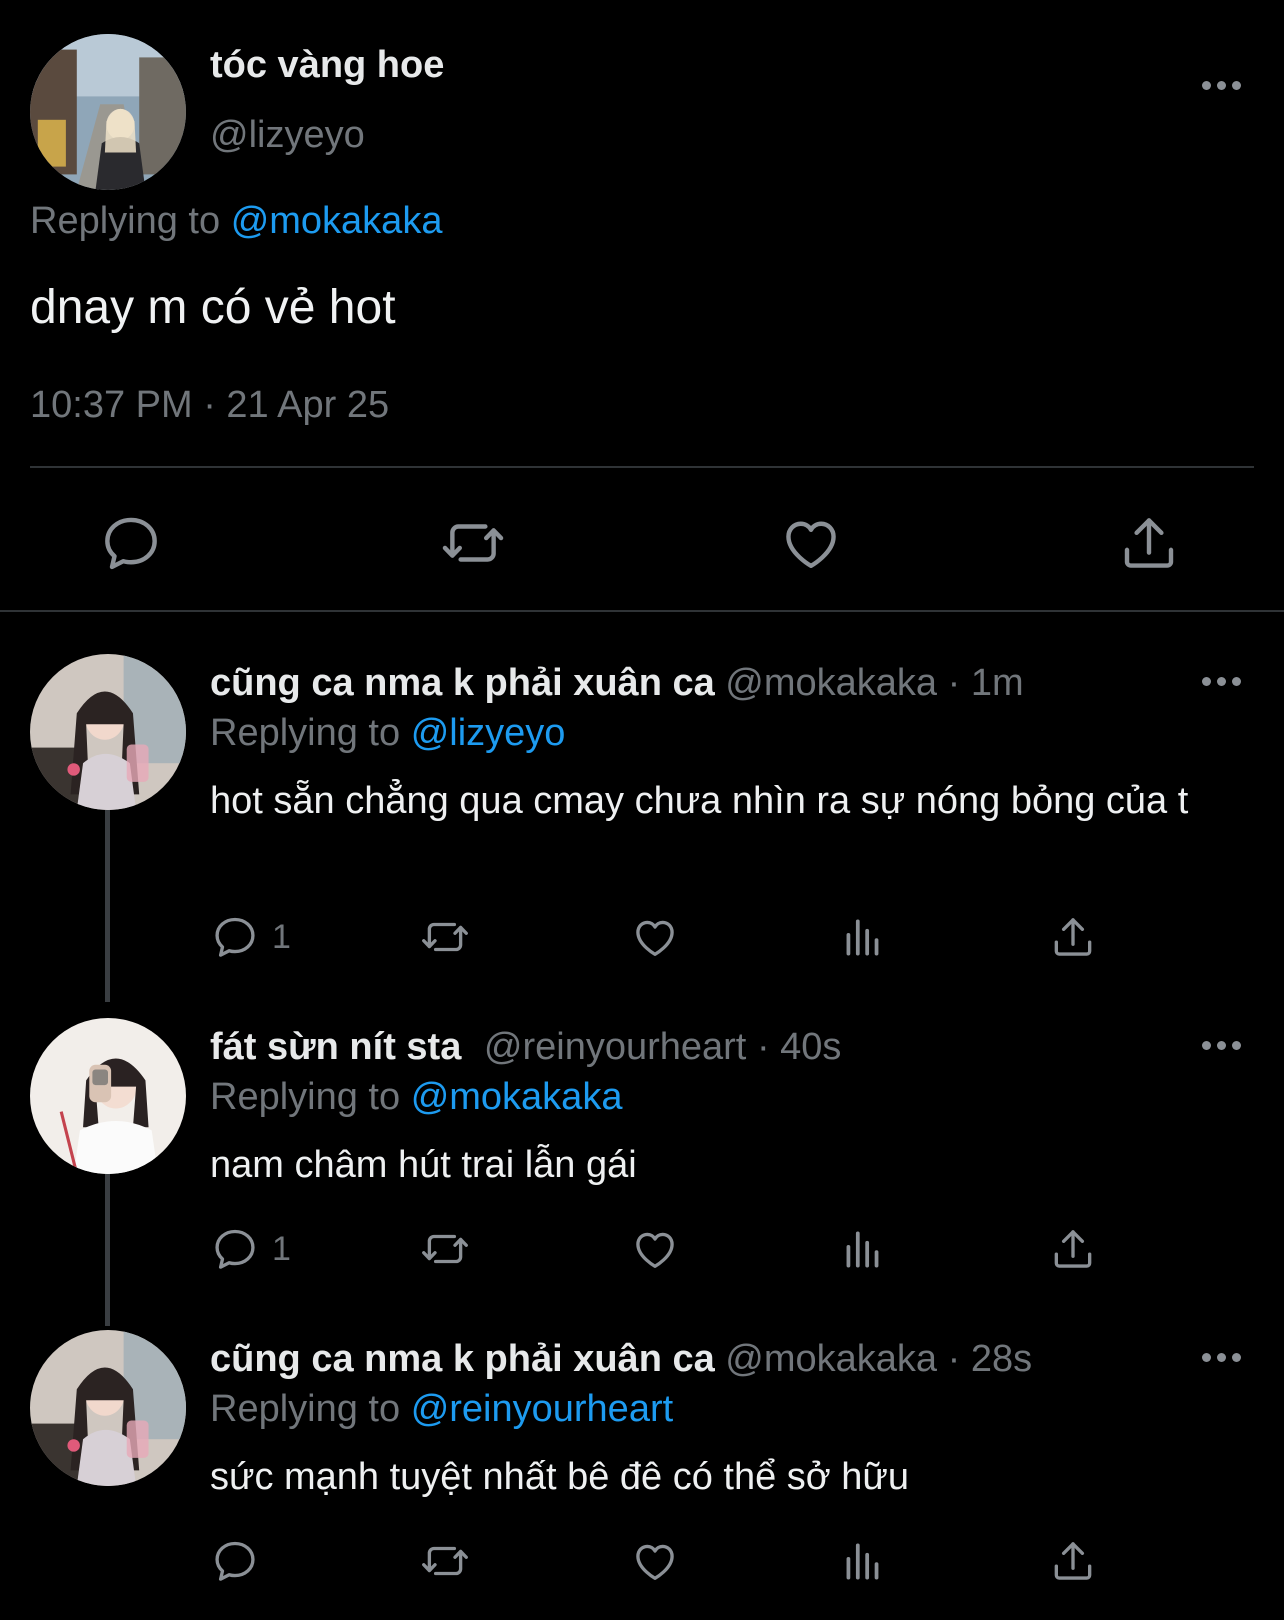 This screenshot has height=1620, width=1284. I want to click on tweet-timestamp: 10:37 PM · 21 Apr 25, so click(209, 405).